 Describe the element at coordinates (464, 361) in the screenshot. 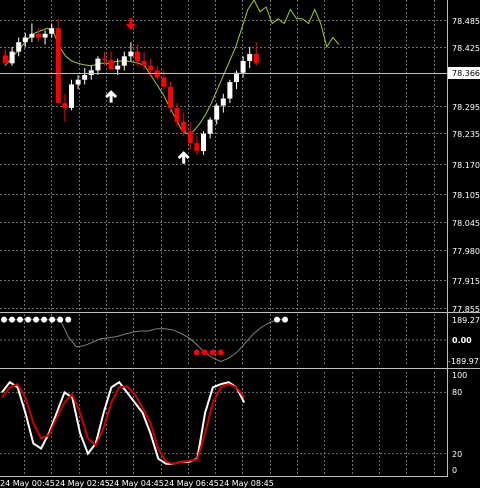

I see `cci-tick: -189.971` at that location.